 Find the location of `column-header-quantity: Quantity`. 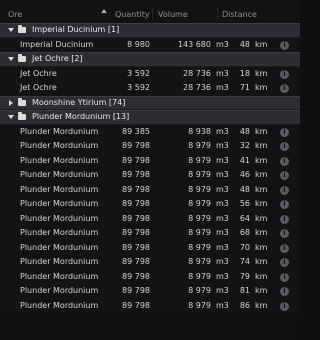

column-header-quantity: Quantity is located at coordinates (132, 14).